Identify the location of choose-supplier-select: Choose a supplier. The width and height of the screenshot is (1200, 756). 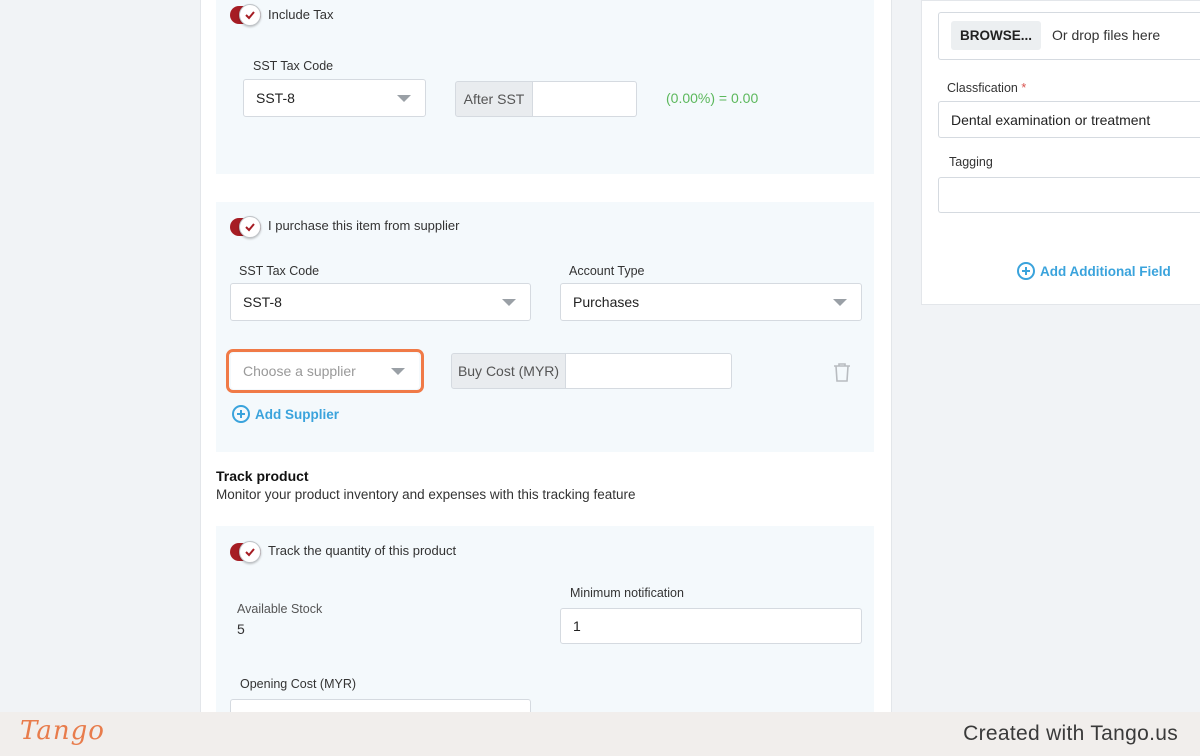
(325, 371).